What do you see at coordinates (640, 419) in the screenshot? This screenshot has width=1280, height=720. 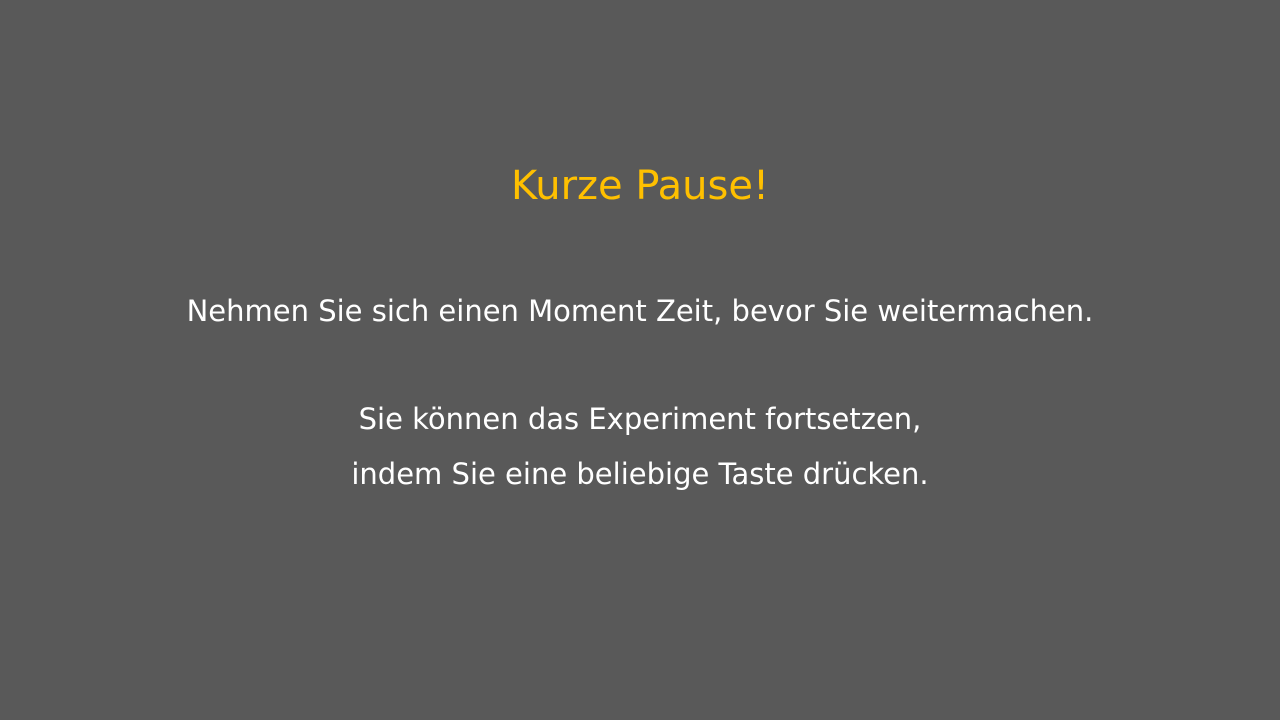 I see `continue-instruction-line-1: Sie können das Experiment fortsetzen,` at bounding box center [640, 419].